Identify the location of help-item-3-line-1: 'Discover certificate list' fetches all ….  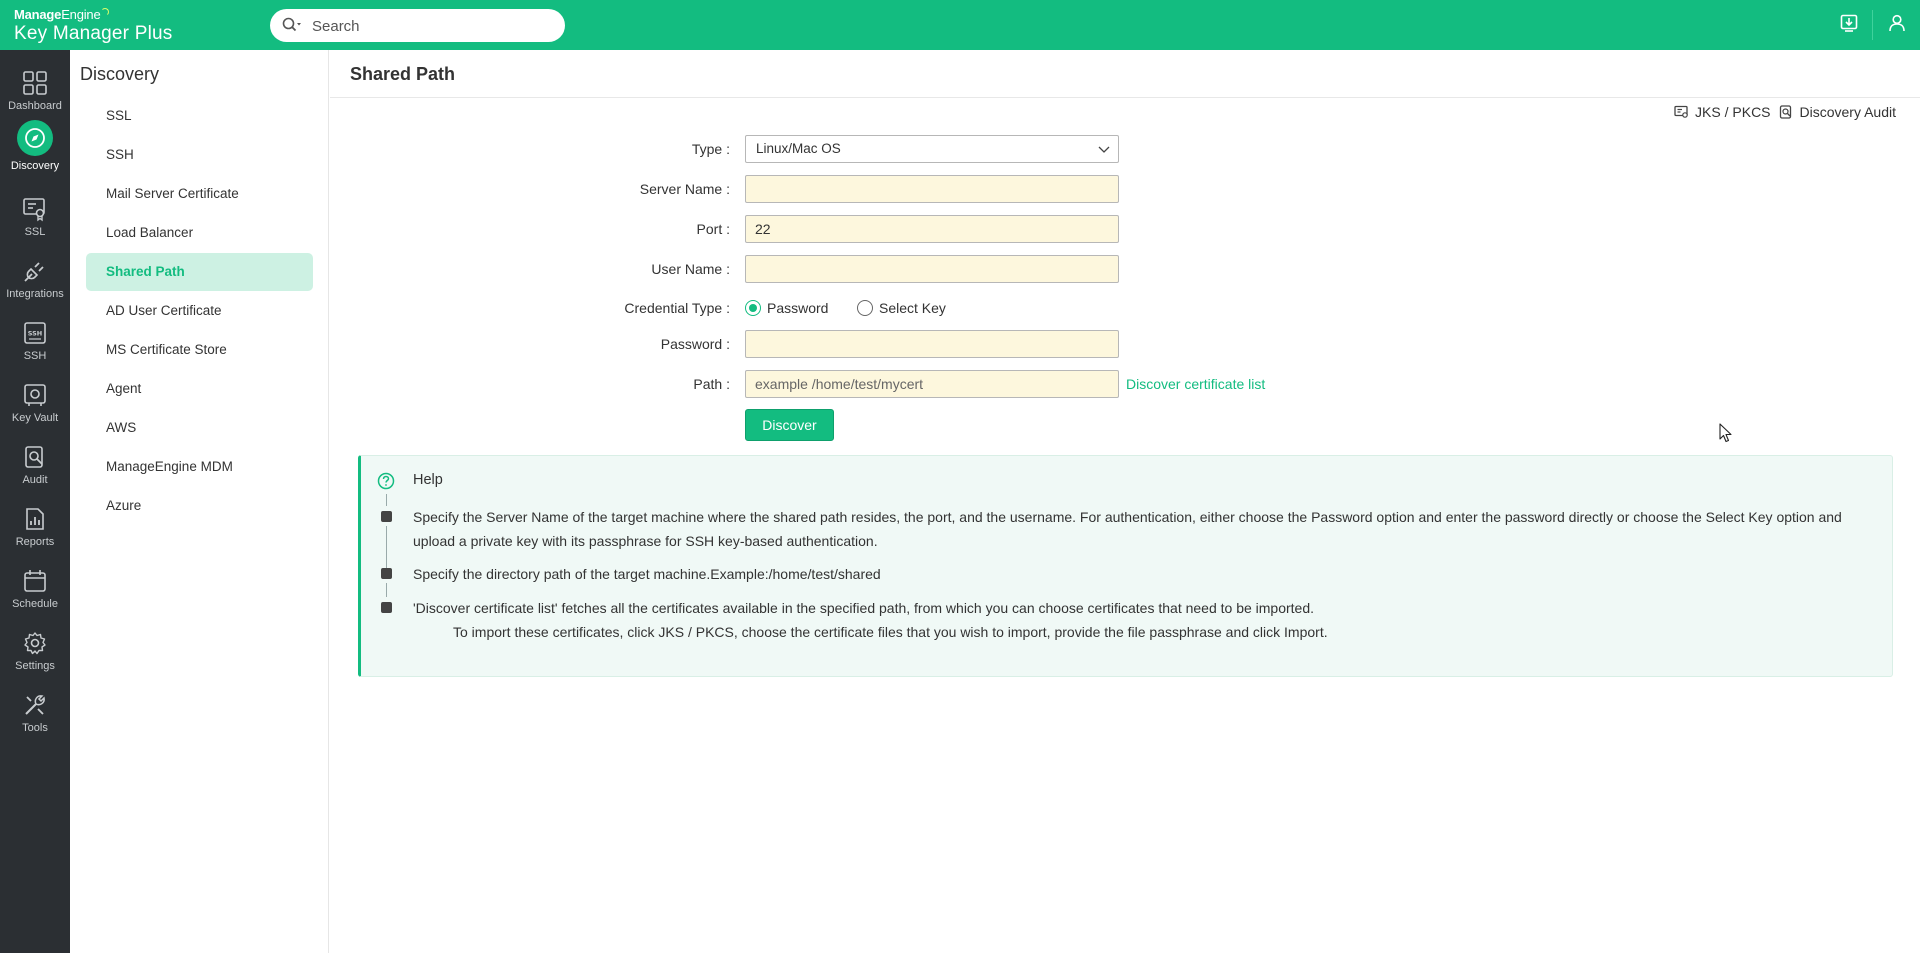
(864, 608).